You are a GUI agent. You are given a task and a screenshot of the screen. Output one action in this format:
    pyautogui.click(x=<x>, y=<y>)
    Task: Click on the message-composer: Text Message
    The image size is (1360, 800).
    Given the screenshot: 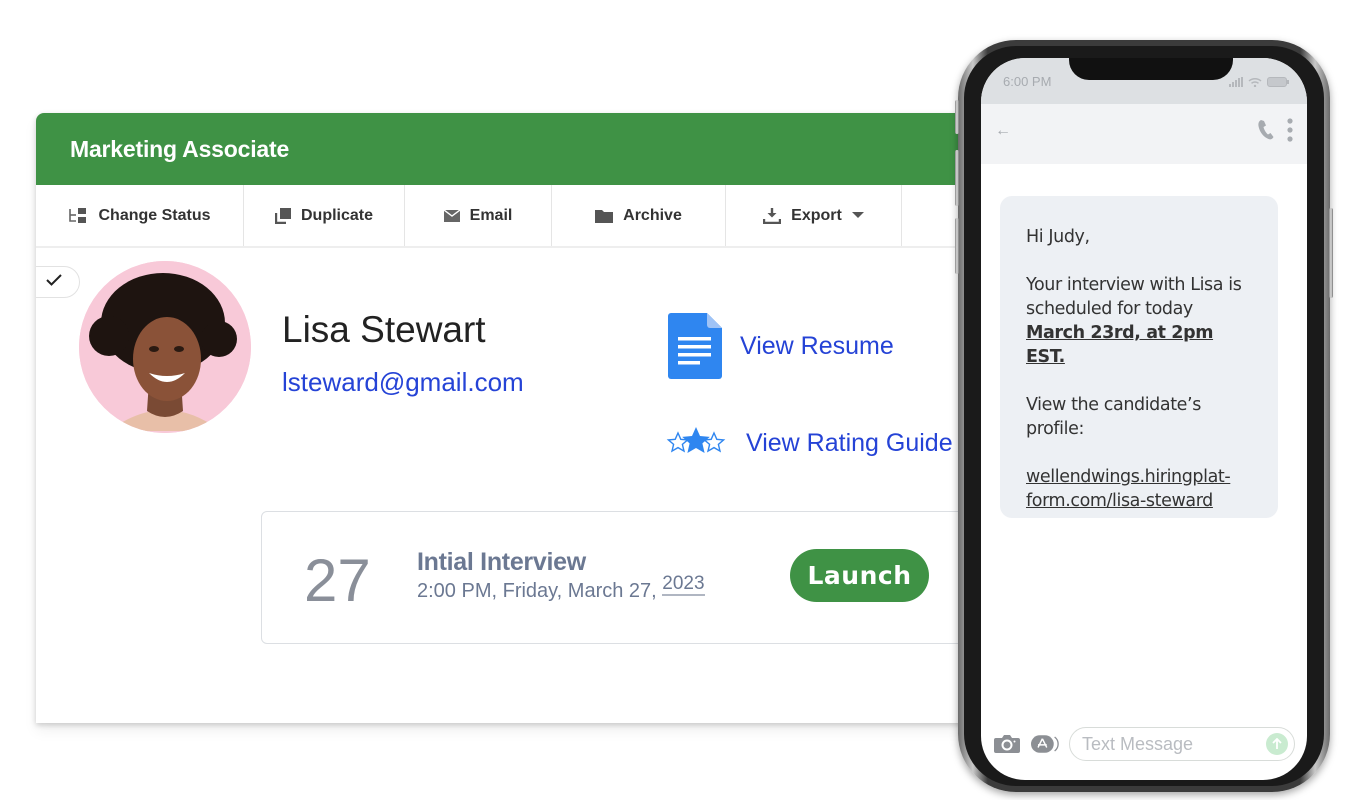 What is the action you would take?
    pyautogui.click(x=1144, y=744)
    